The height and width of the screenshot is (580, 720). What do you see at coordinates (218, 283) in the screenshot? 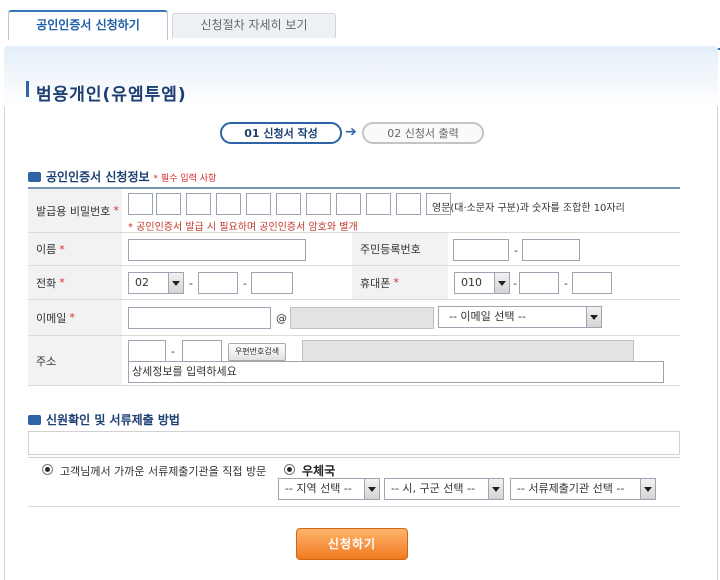
I see `phone-middle-input` at bounding box center [218, 283].